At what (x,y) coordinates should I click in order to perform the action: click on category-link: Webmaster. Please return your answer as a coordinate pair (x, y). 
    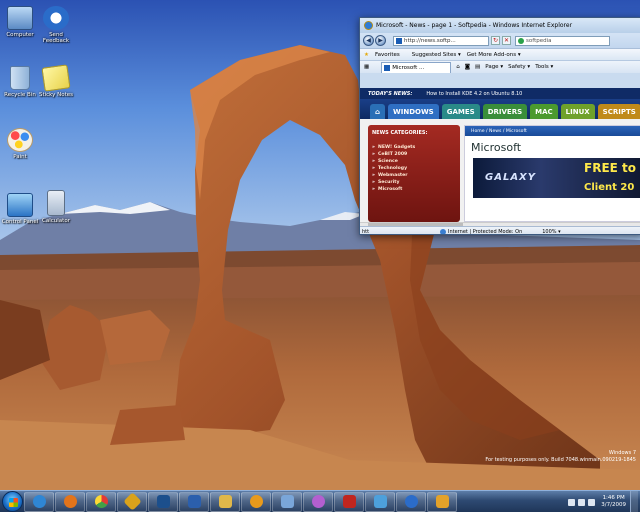
    Looking at the image, I should click on (414, 175).